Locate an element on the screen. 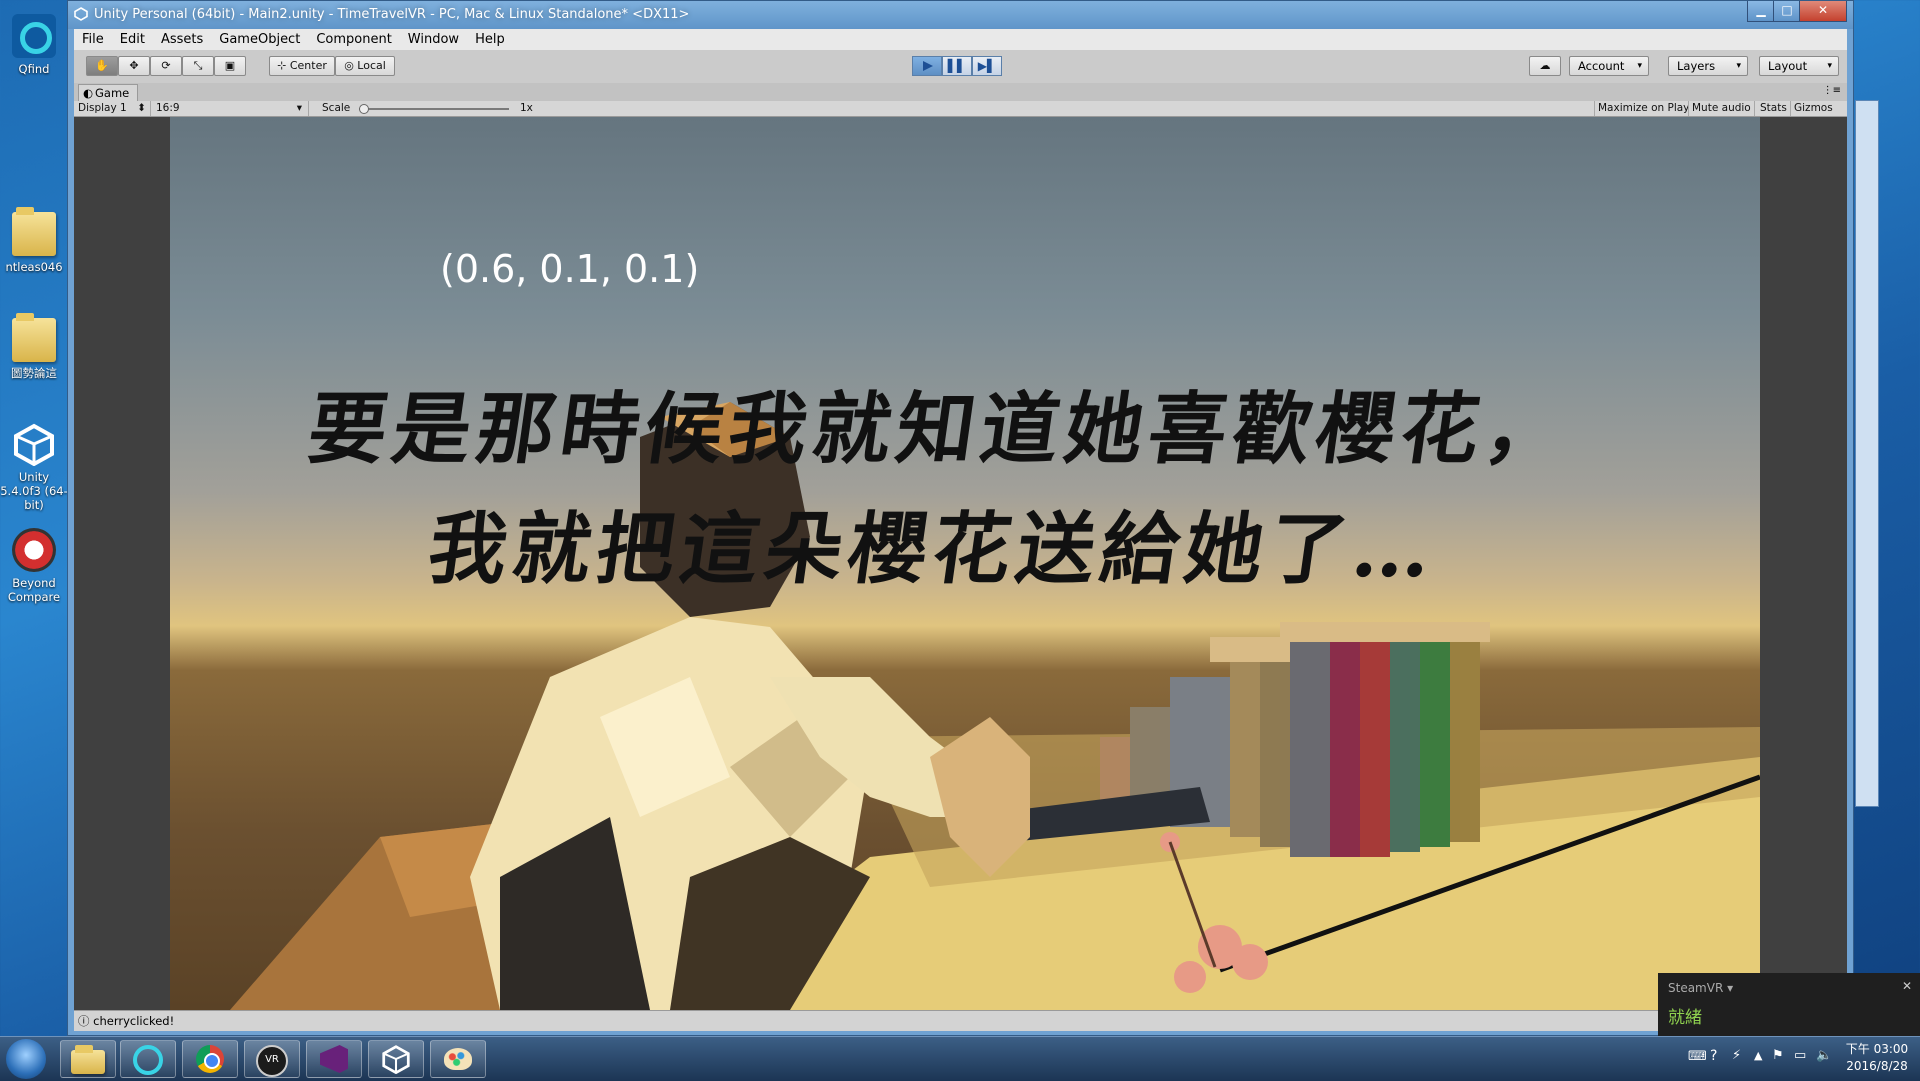 The image size is (1920, 1081). pivot-icon: ⊹ is located at coordinates (283, 65).